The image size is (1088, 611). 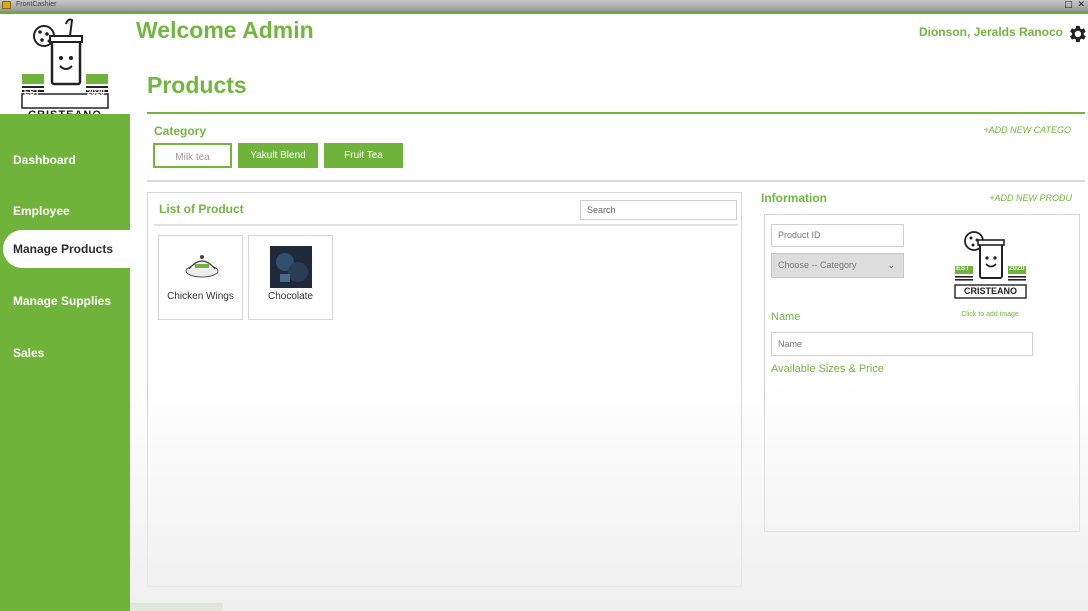 I want to click on add-category-link: +ADD NEW CATEGO, so click(x=1000, y=130).